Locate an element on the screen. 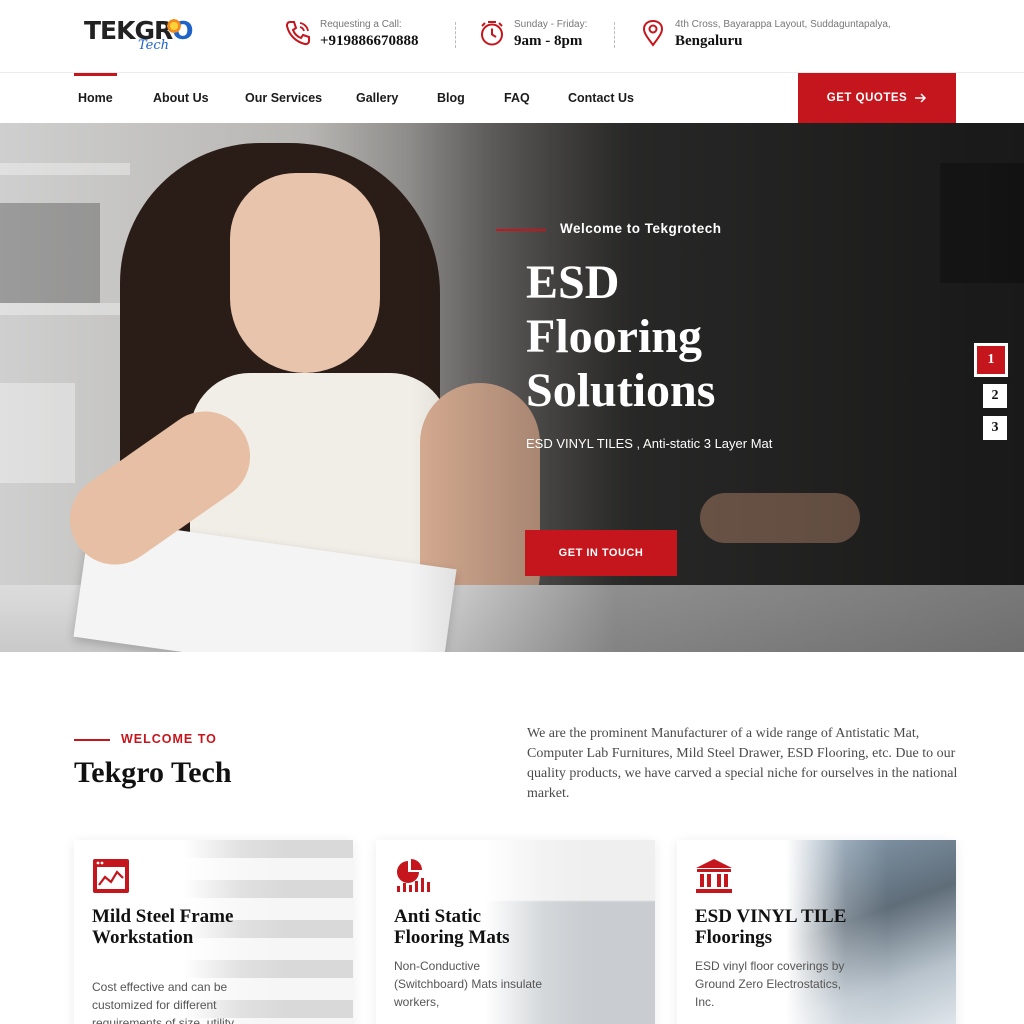 This screenshot has width=1024, height=1024. chart-window-icon is located at coordinates (111, 876).